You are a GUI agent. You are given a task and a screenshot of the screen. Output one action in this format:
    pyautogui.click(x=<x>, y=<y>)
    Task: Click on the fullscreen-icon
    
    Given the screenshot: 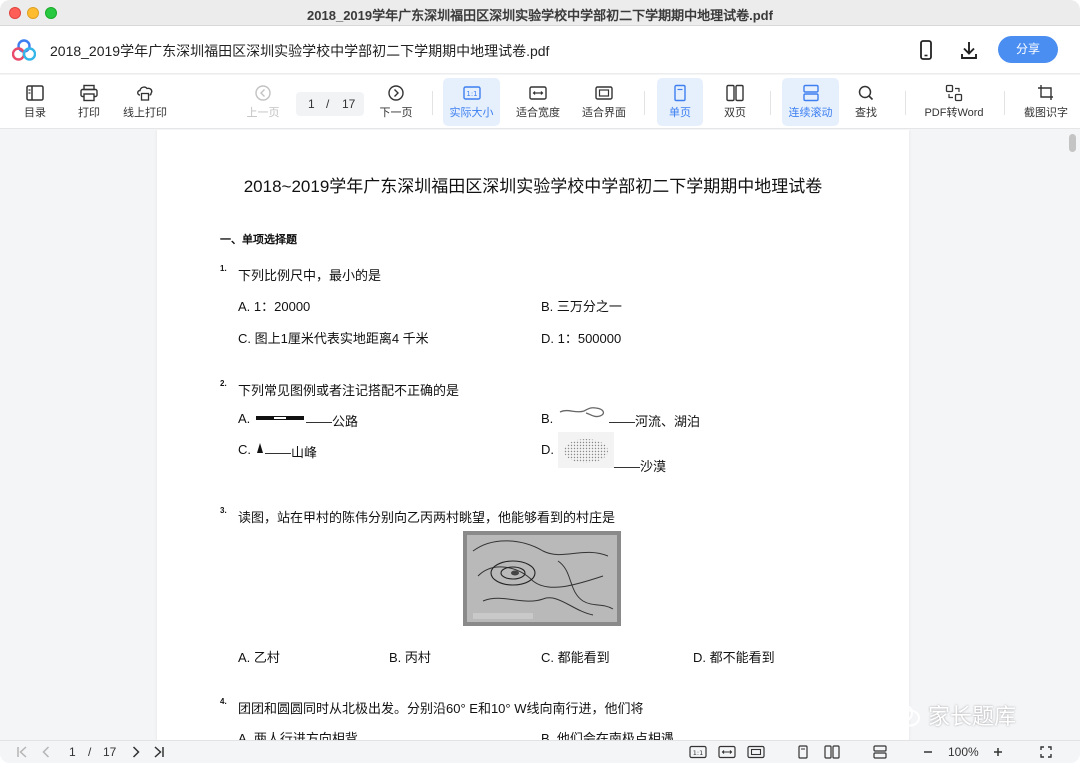 What is the action you would take?
    pyautogui.click(x=1046, y=752)
    